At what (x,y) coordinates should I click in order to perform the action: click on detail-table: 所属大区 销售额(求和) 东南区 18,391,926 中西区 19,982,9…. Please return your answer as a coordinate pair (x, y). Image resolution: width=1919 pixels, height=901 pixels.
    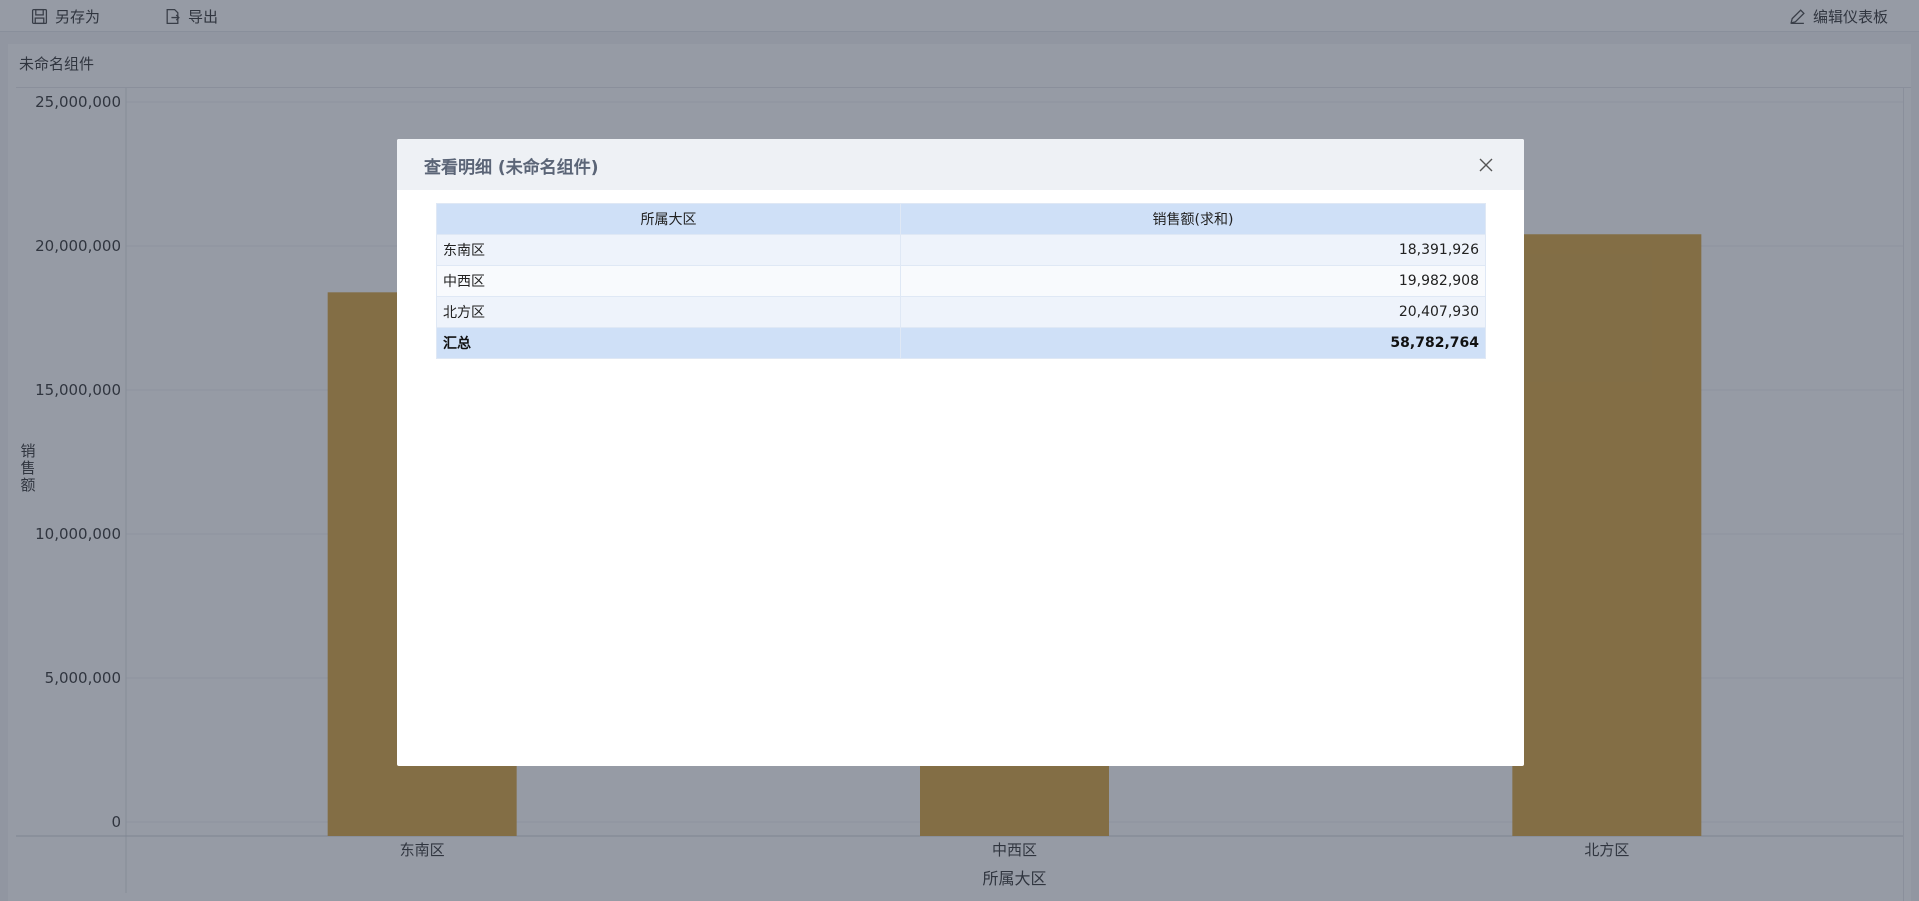
    Looking at the image, I should click on (961, 281).